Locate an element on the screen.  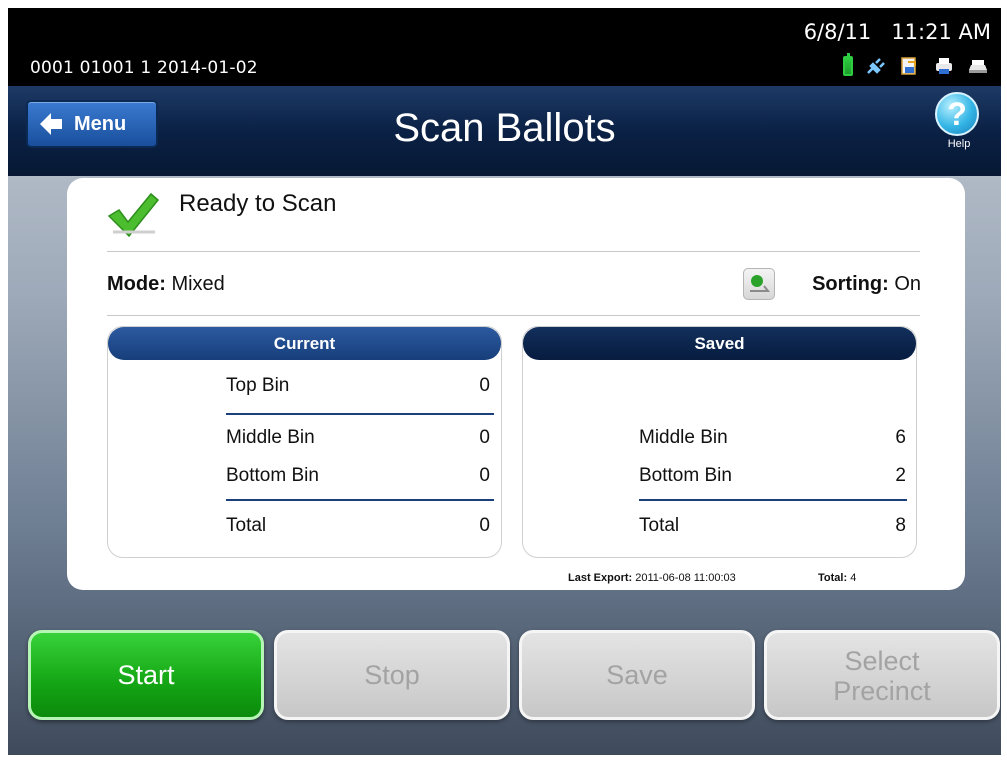
title-bar: Menu Scan Ballots ? Help is located at coordinates (504, 131).